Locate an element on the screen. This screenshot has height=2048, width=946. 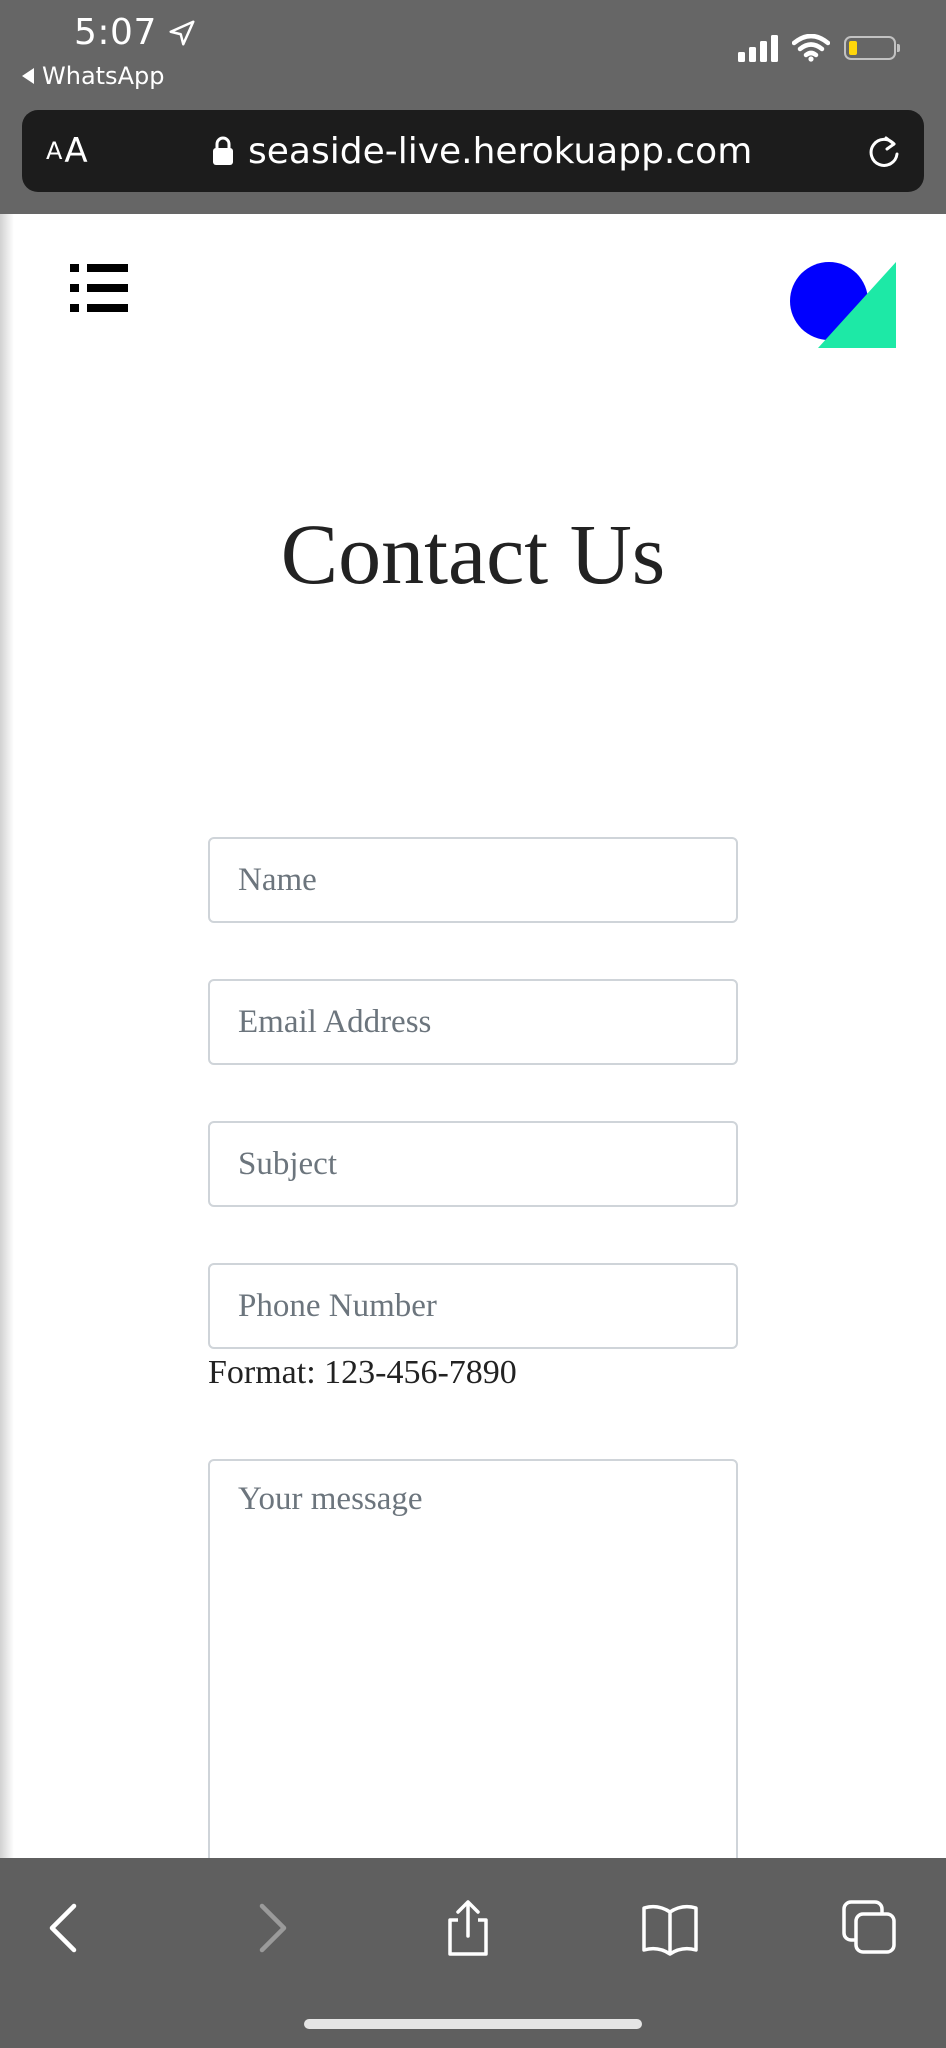
back-triangle-icon is located at coordinates (28, 76).